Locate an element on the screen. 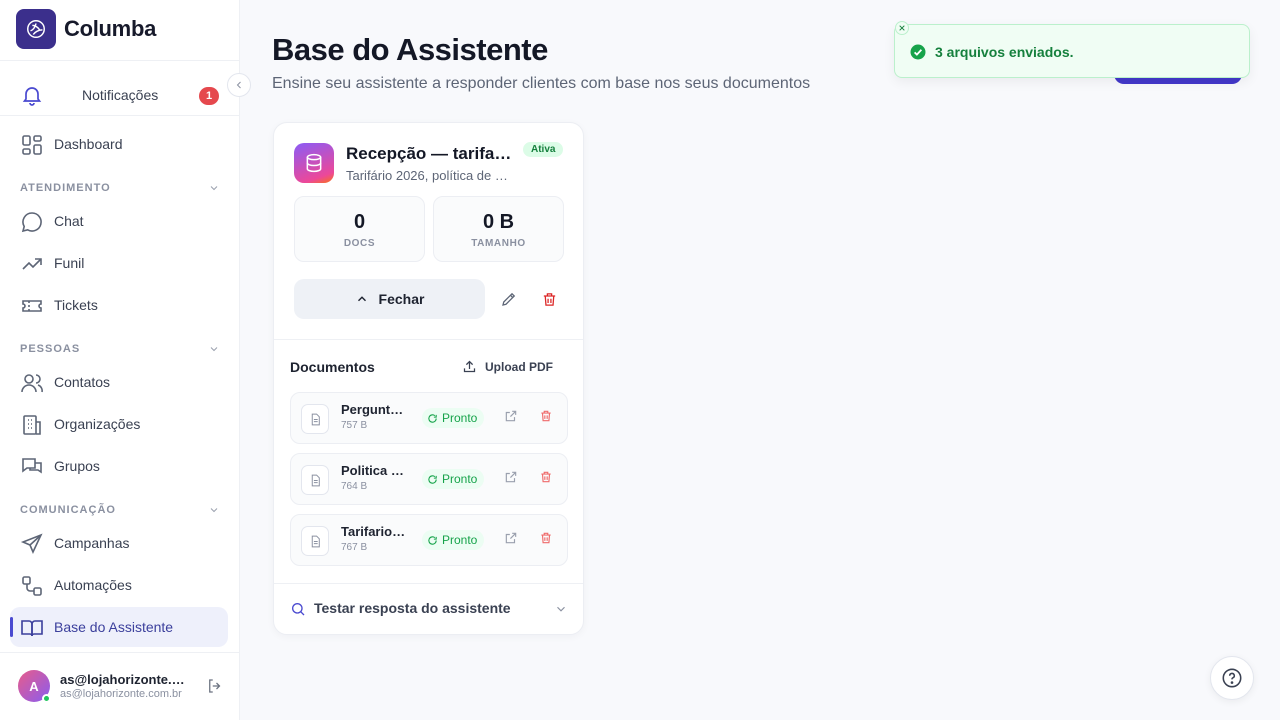  stat-label: TAMANHO is located at coordinates (498, 243).